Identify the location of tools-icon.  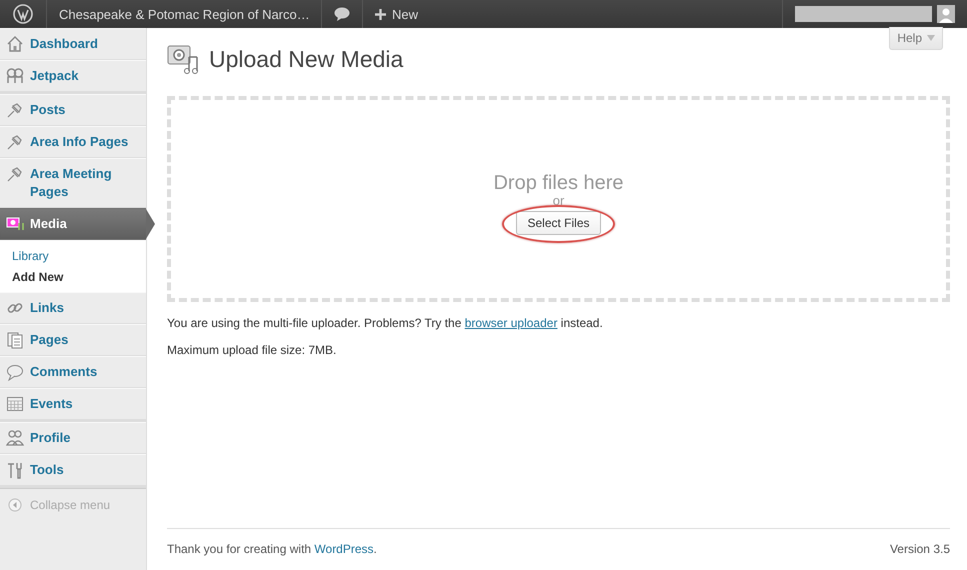
(15, 470).